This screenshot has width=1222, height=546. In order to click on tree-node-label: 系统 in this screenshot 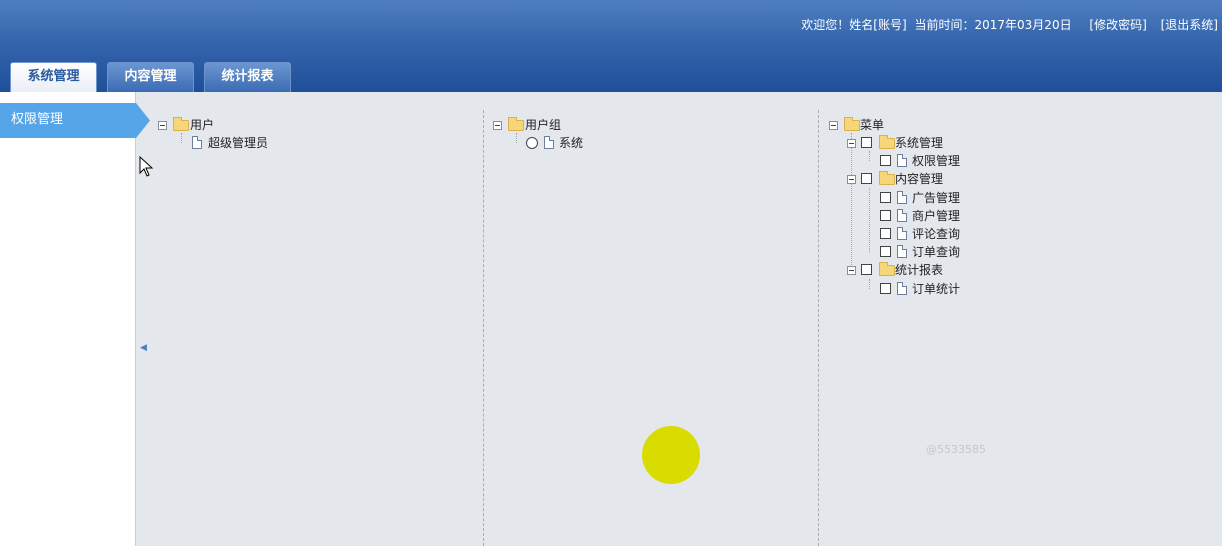, I will do `click(571, 143)`.